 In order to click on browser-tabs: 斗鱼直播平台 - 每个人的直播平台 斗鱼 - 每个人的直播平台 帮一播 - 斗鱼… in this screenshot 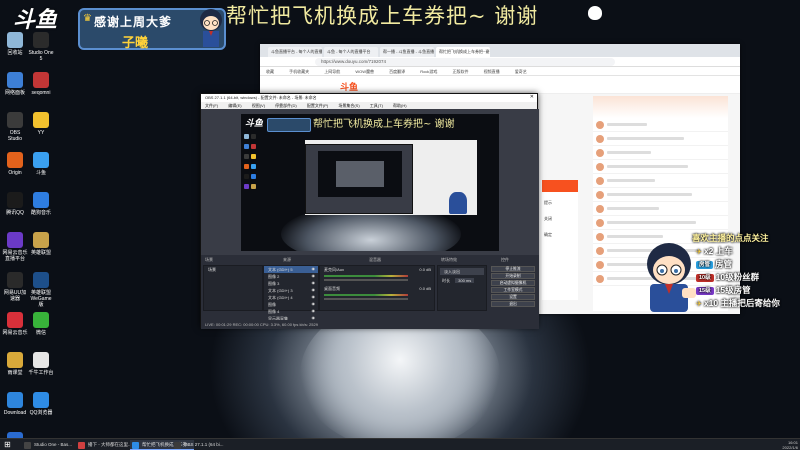, I will do `click(500, 50)`.